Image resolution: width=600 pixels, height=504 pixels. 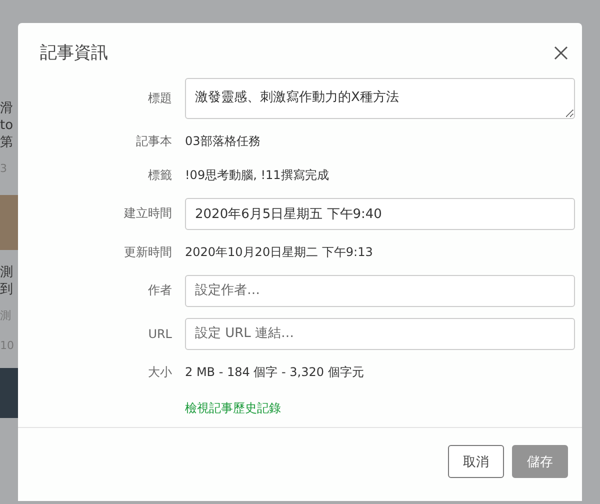 I want to click on history-link: 檢視記事歷史記錄, so click(x=233, y=408).